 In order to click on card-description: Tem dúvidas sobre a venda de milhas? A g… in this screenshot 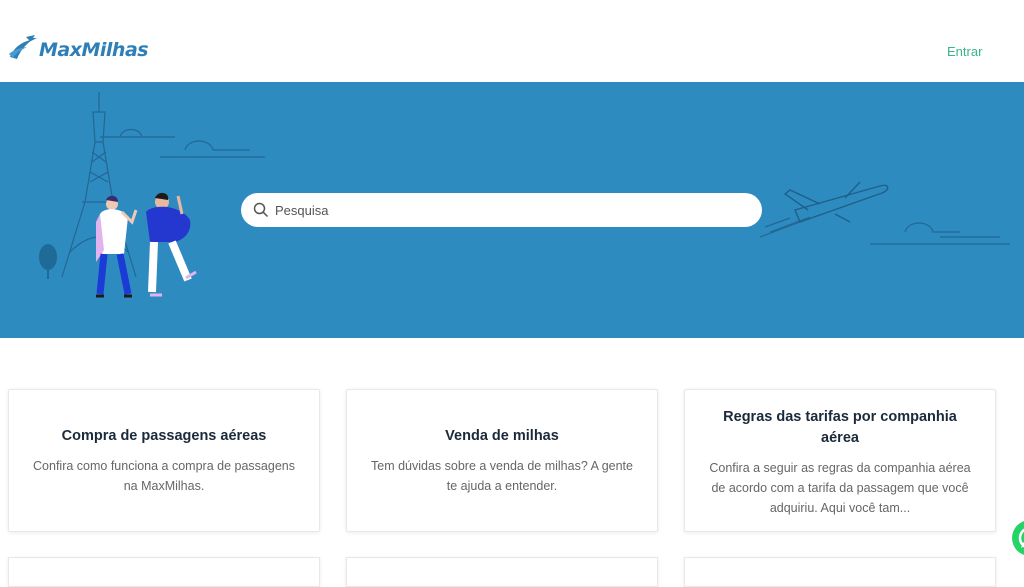, I will do `click(502, 475)`.